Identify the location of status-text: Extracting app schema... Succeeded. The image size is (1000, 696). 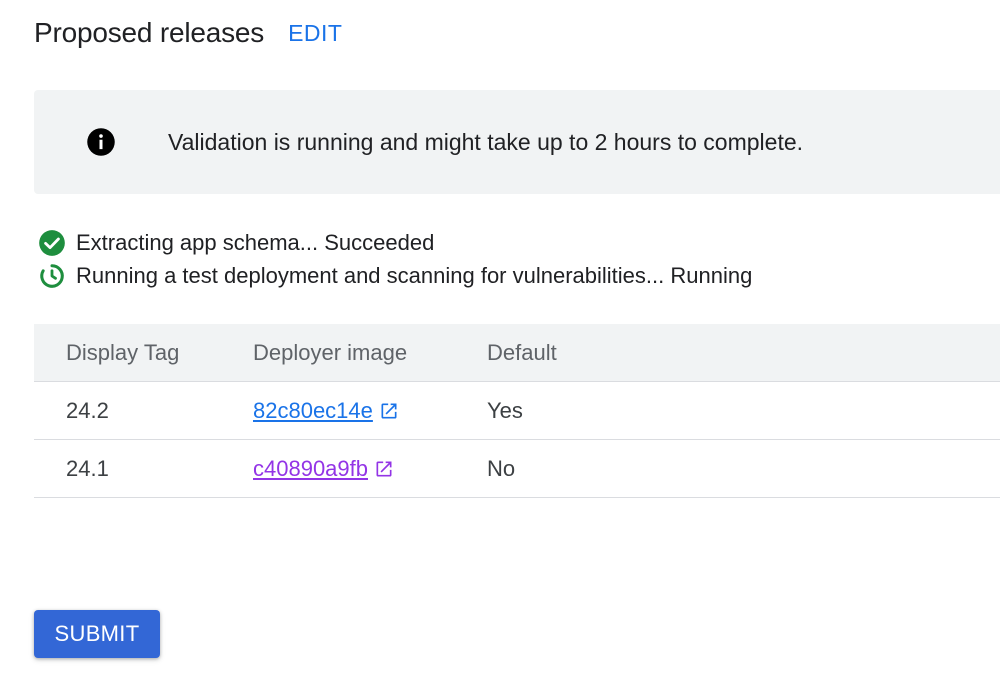
(255, 242).